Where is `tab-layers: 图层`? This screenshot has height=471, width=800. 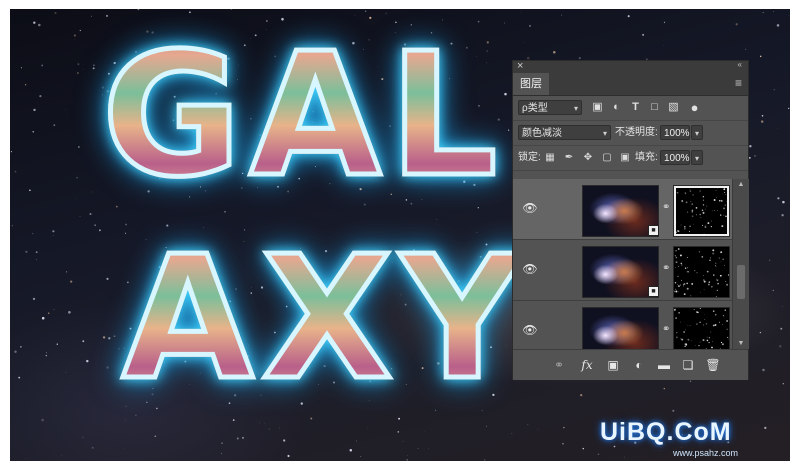 tab-layers: 图层 is located at coordinates (531, 84).